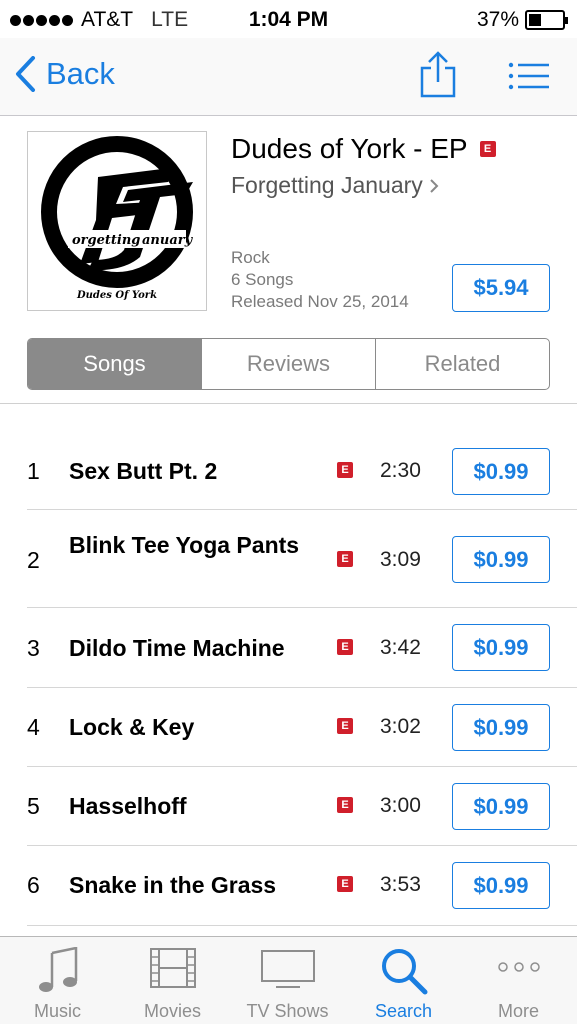 This screenshot has height=1024, width=577. What do you see at coordinates (288, 471) in the screenshot?
I see `song-row: 1 Sex Butt Pt. 2 E 2:30 $0.99` at bounding box center [288, 471].